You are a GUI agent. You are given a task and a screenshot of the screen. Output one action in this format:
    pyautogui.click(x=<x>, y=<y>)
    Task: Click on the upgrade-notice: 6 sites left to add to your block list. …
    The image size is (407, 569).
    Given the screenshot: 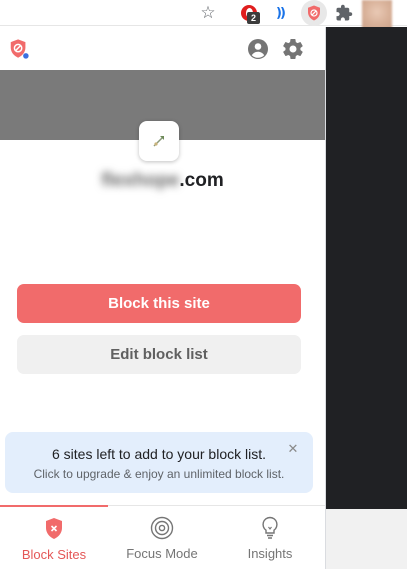 What is the action you would take?
    pyautogui.click(x=159, y=462)
    